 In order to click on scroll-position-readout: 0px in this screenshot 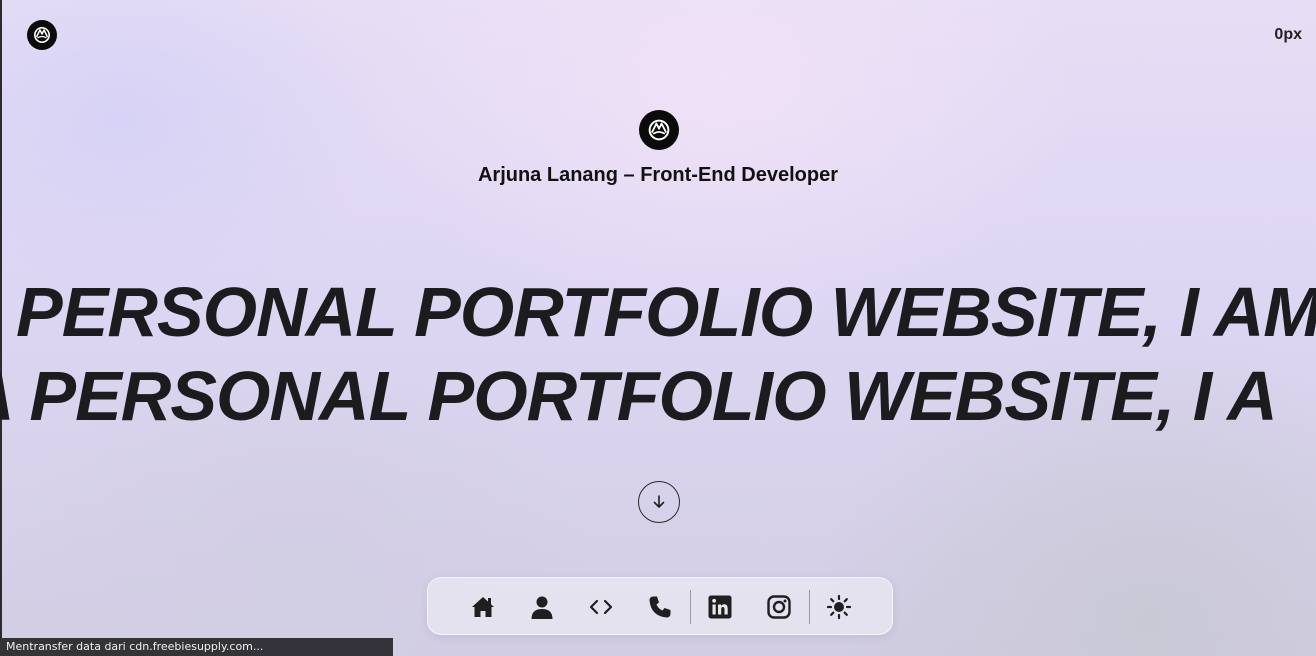, I will do `click(1288, 34)`.